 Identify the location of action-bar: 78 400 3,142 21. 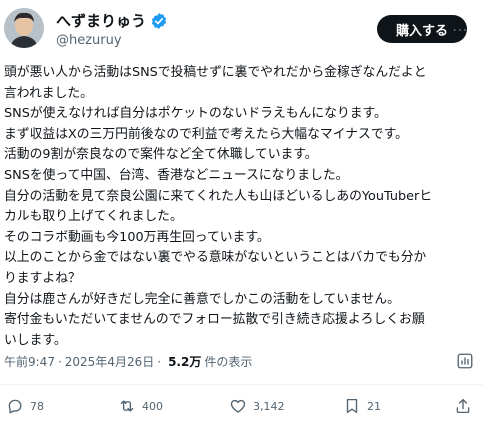
(241, 406).